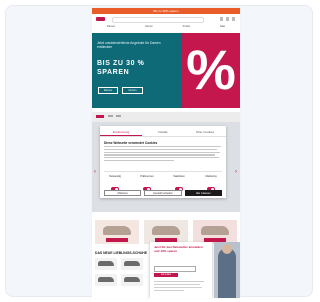 The height and width of the screenshot is (302, 320). What do you see at coordinates (228, 19) in the screenshot?
I see `header-icons` at bounding box center [228, 19].